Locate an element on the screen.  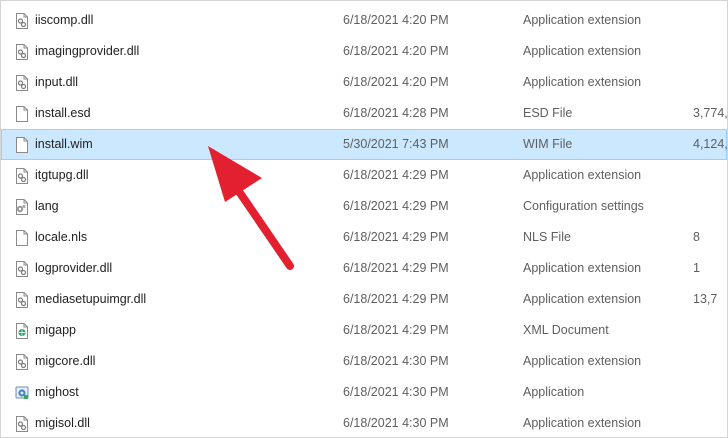
file-type: WIM File is located at coordinates (548, 144).